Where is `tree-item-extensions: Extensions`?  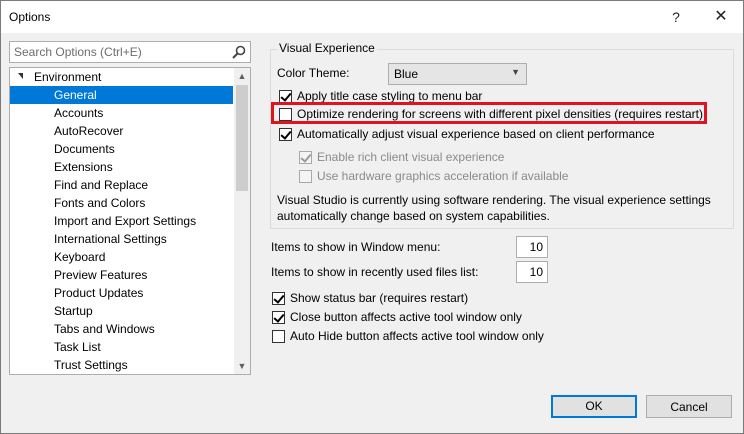 tree-item-extensions: Extensions is located at coordinates (121, 167).